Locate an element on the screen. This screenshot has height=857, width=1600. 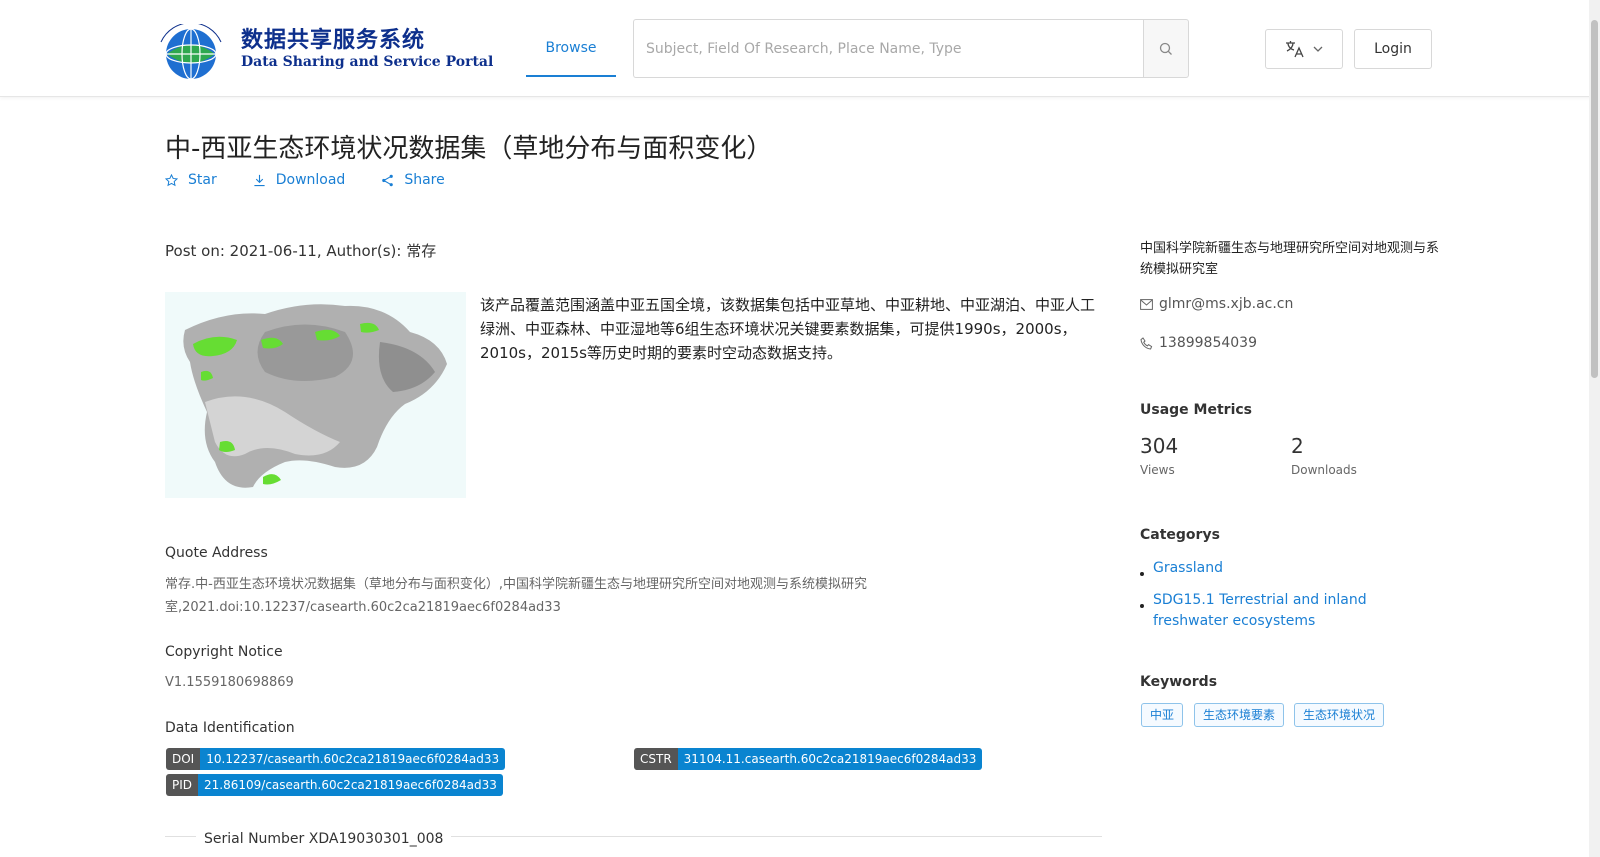
star-button: Star is located at coordinates (191, 180).